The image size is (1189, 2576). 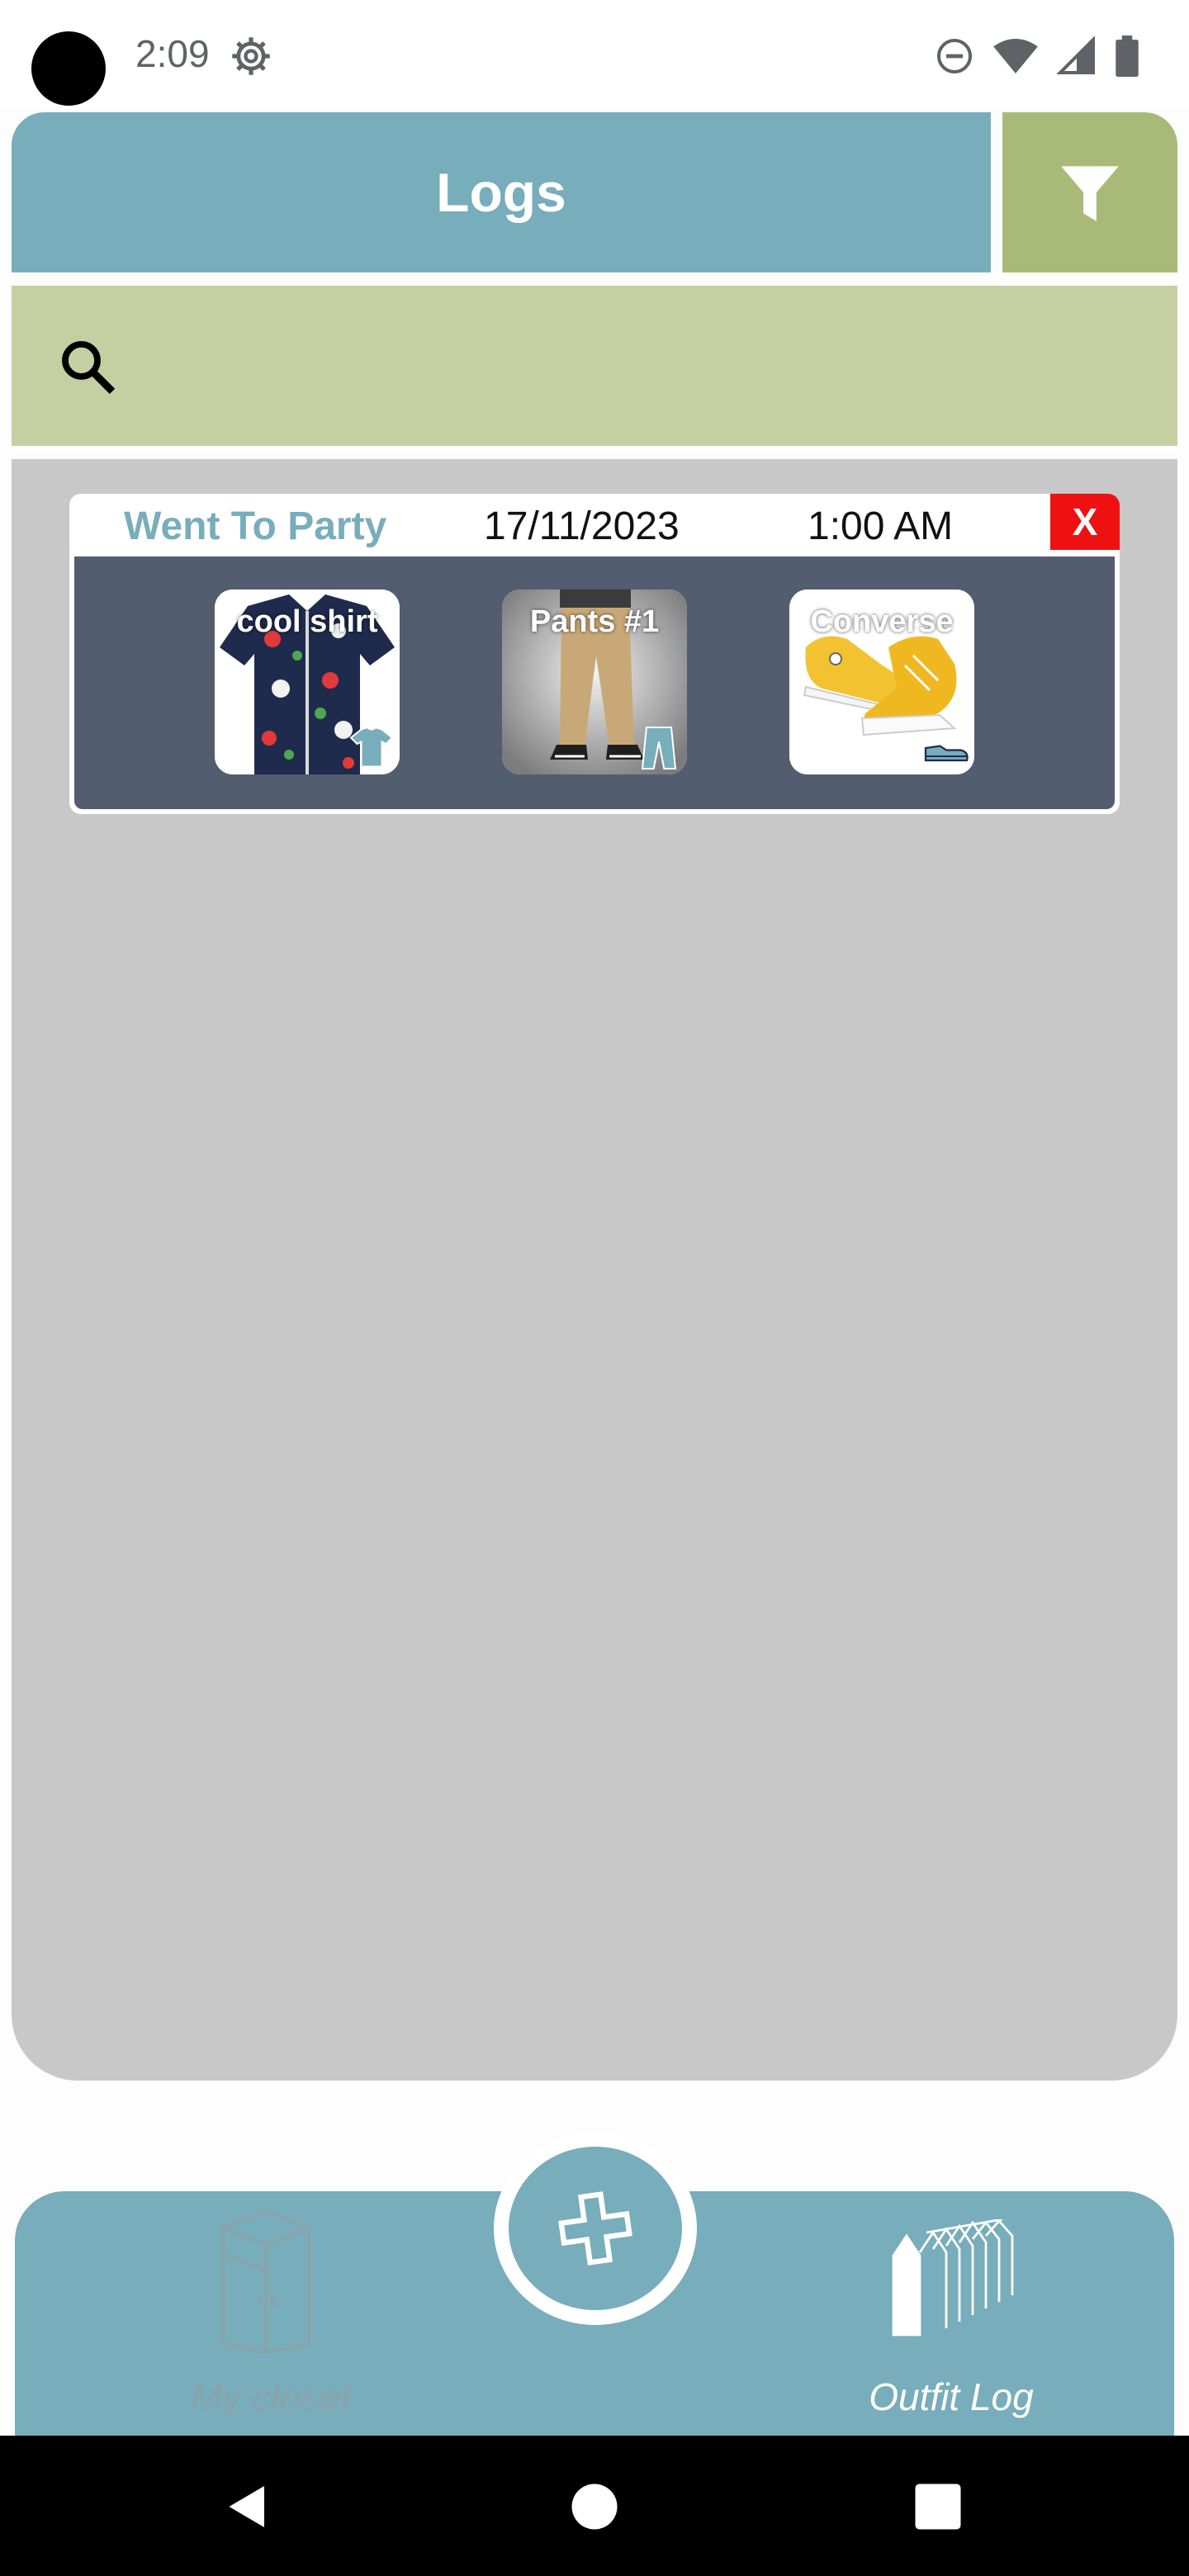 What do you see at coordinates (265, 2281) in the screenshot?
I see `closet-icon` at bounding box center [265, 2281].